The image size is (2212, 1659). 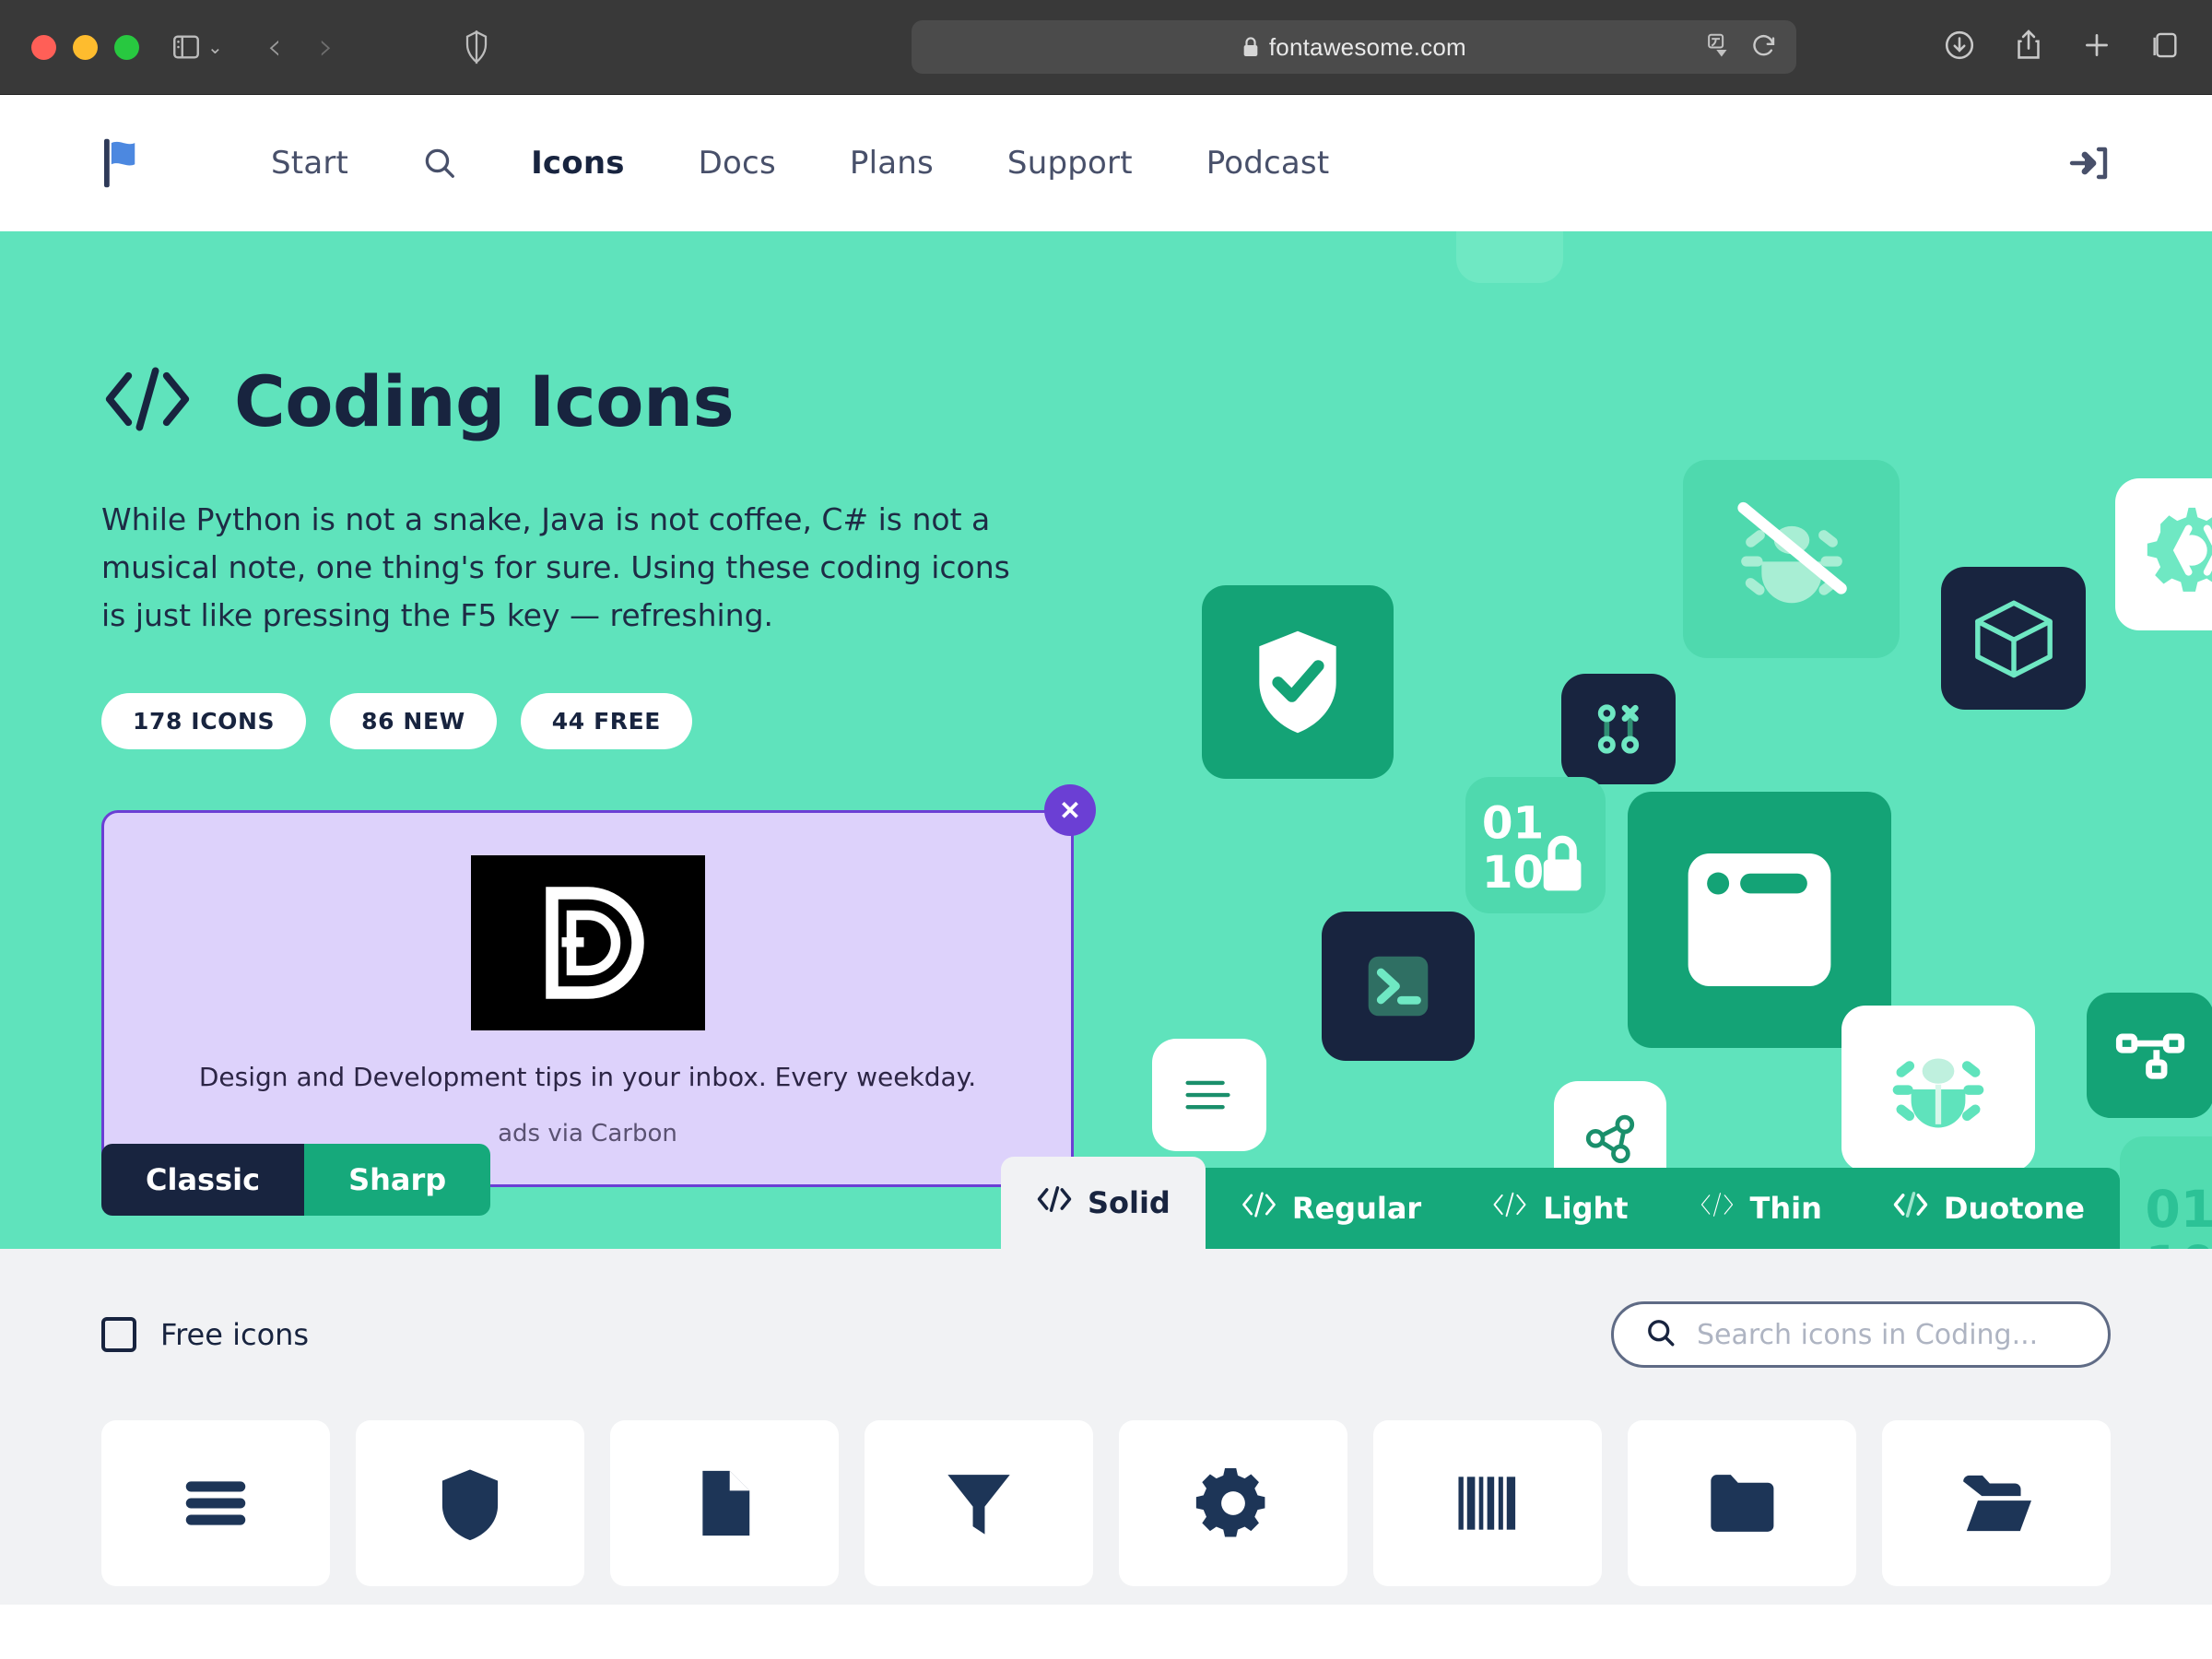 I want to click on family-option-classic: Classic, so click(x=203, y=1180).